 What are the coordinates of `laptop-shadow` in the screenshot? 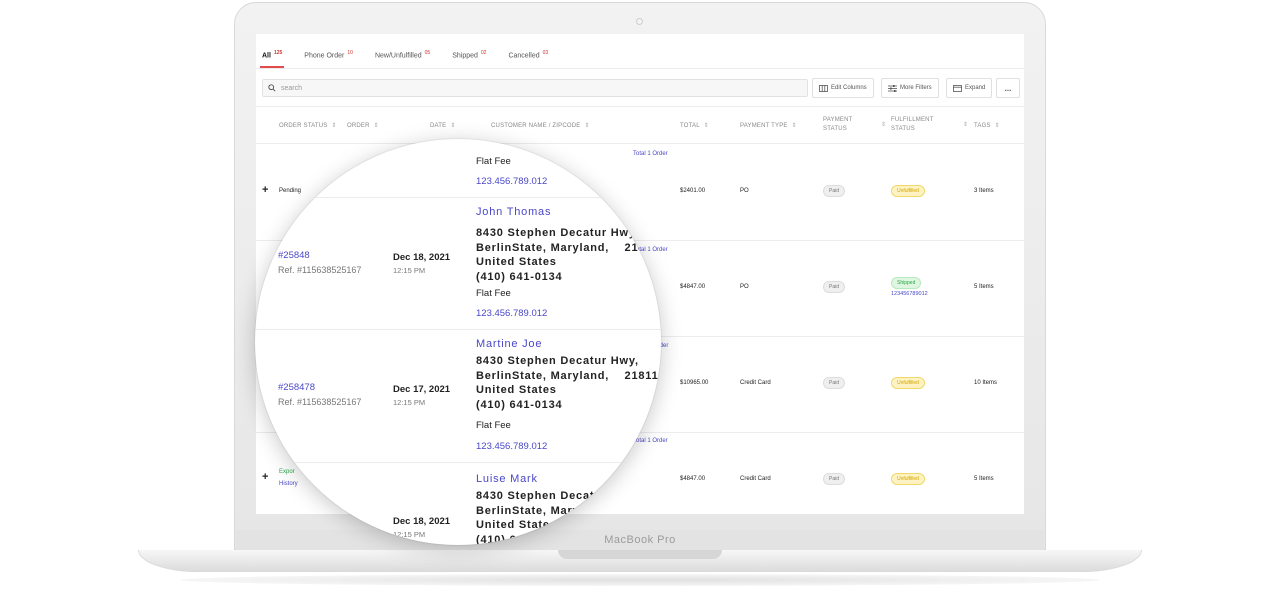 It's located at (640, 580).